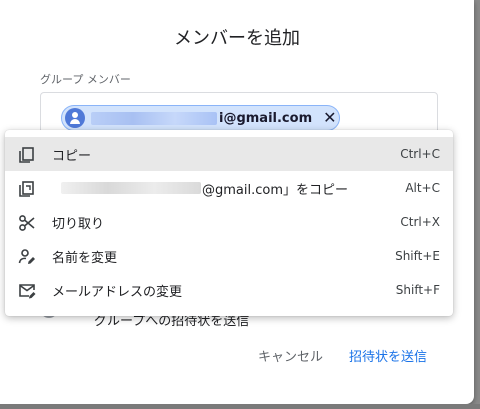  I want to click on menu-item-shortcut: Ctrl+X, so click(420, 222).